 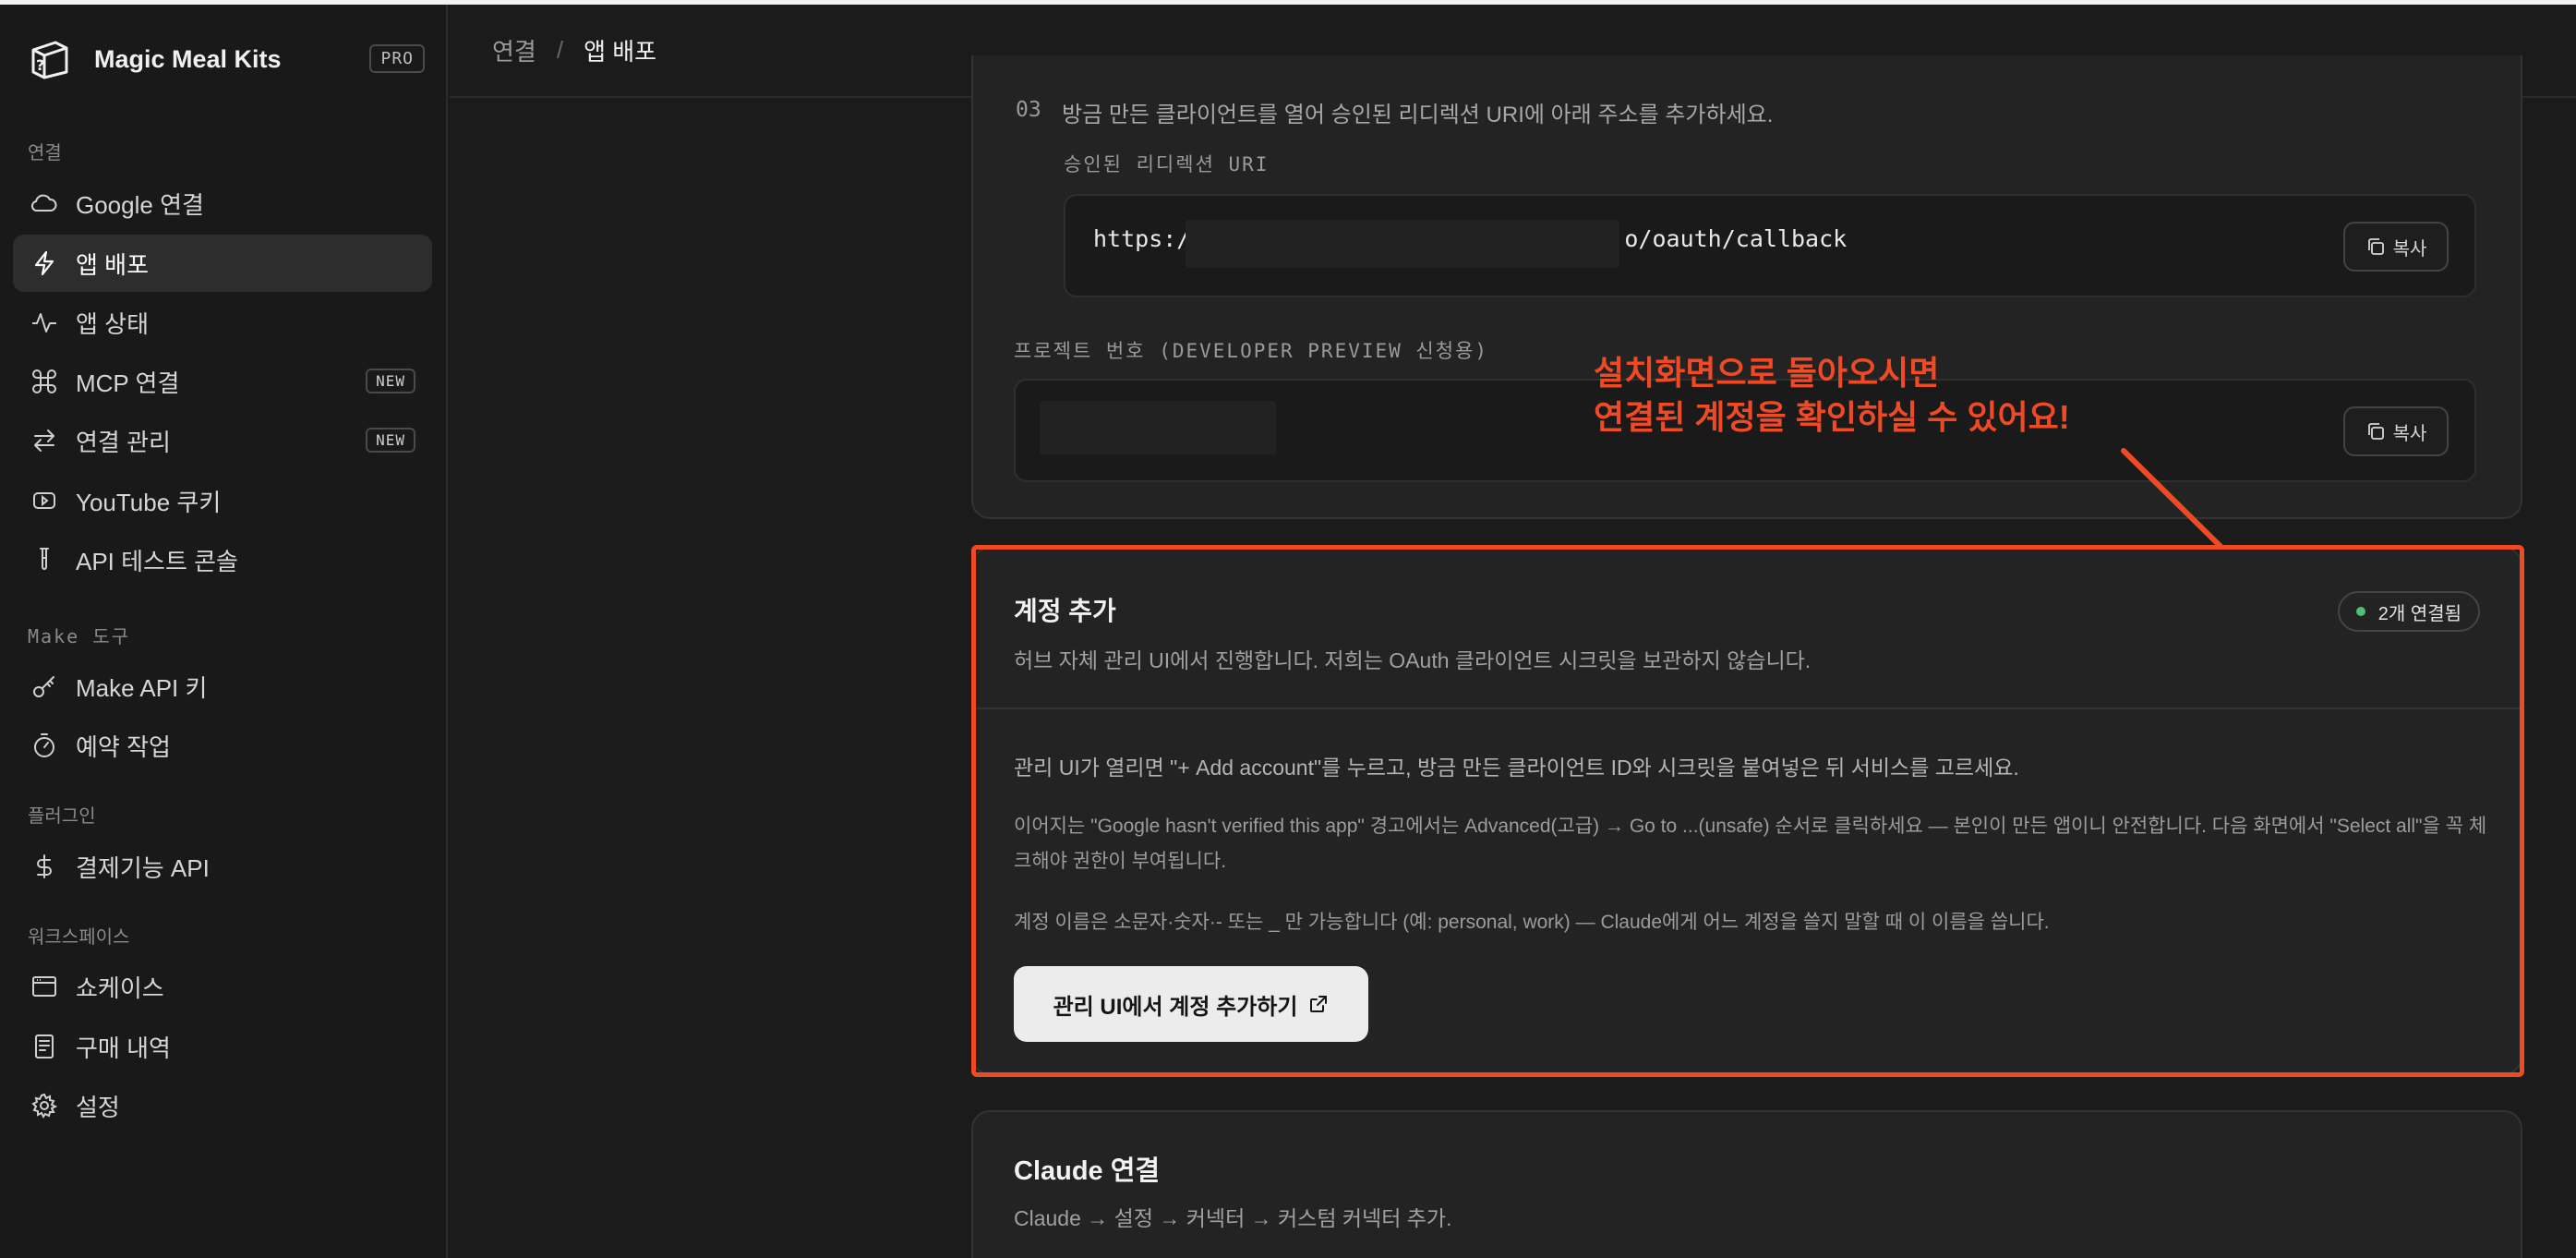 I want to click on sidebar-item-label: 앱 상태, so click(x=112, y=323).